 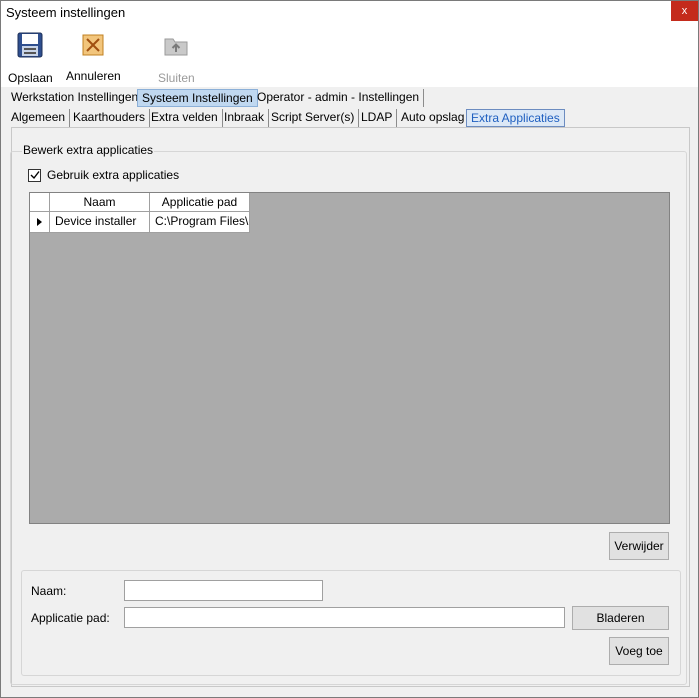 What do you see at coordinates (185, 118) in the screenshot?
I see `tab-extra-velden: Extra velden` at bounding box center [185, 118].